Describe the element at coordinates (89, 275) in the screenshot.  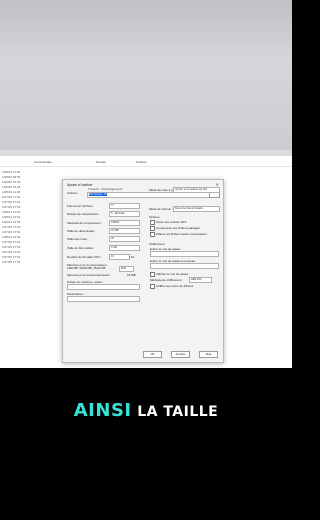
I see `mem-decomp-label: Mémoire pour la décompression :` at that location.